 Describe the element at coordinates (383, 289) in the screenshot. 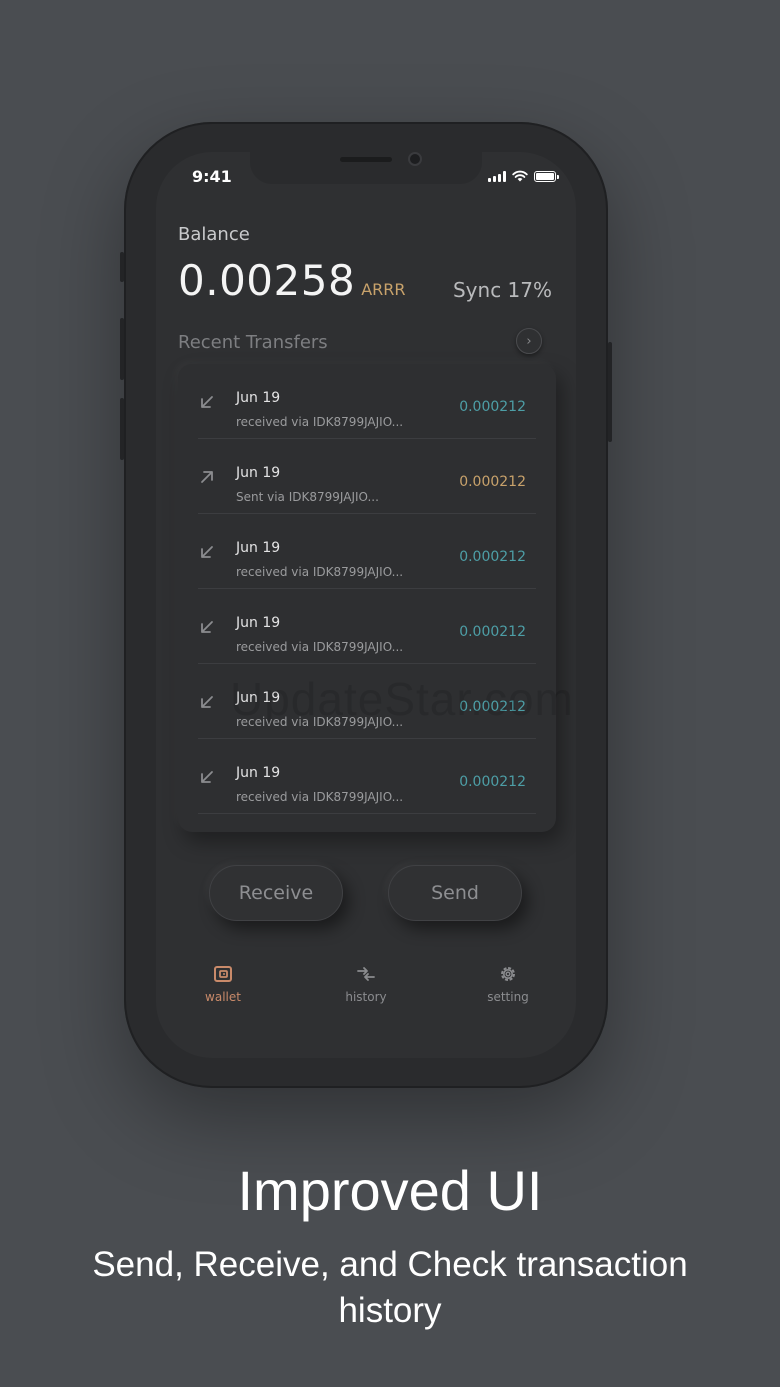

I see `balance-unit: ARRR` at that location.